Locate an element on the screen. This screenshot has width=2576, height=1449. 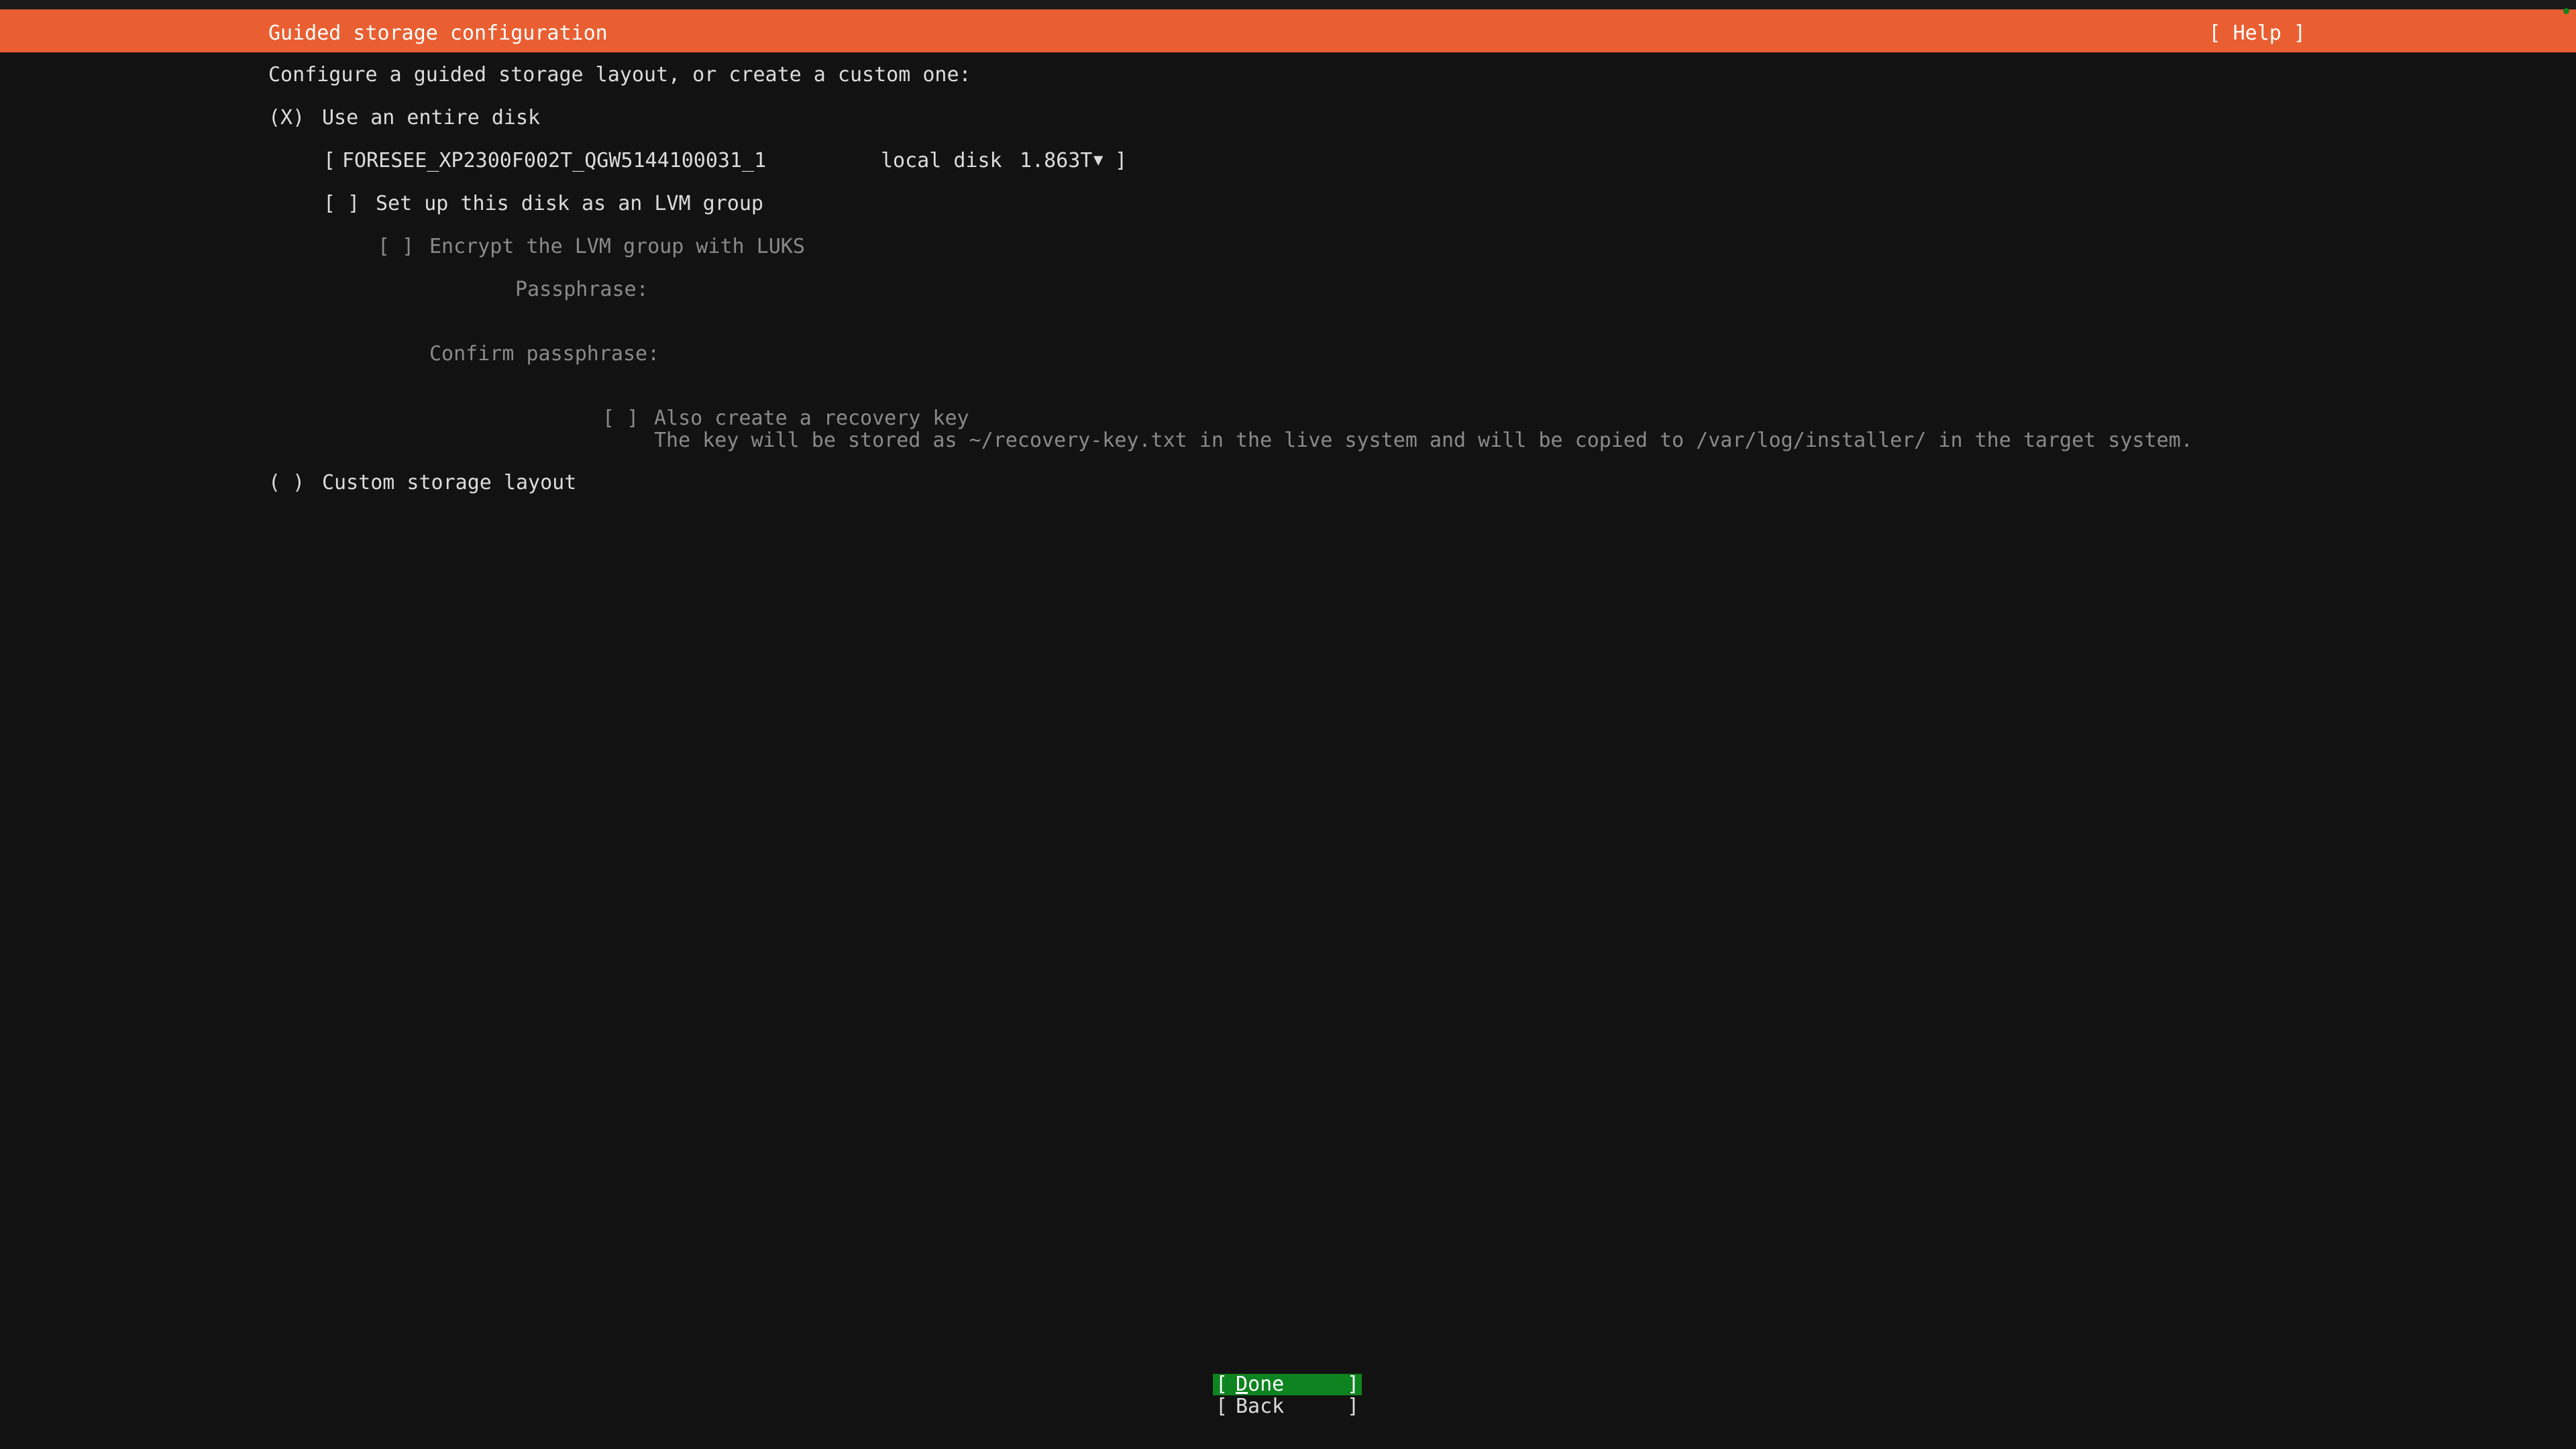
disk-selector-open-bracket: [ is located at coordinates (329, 160).